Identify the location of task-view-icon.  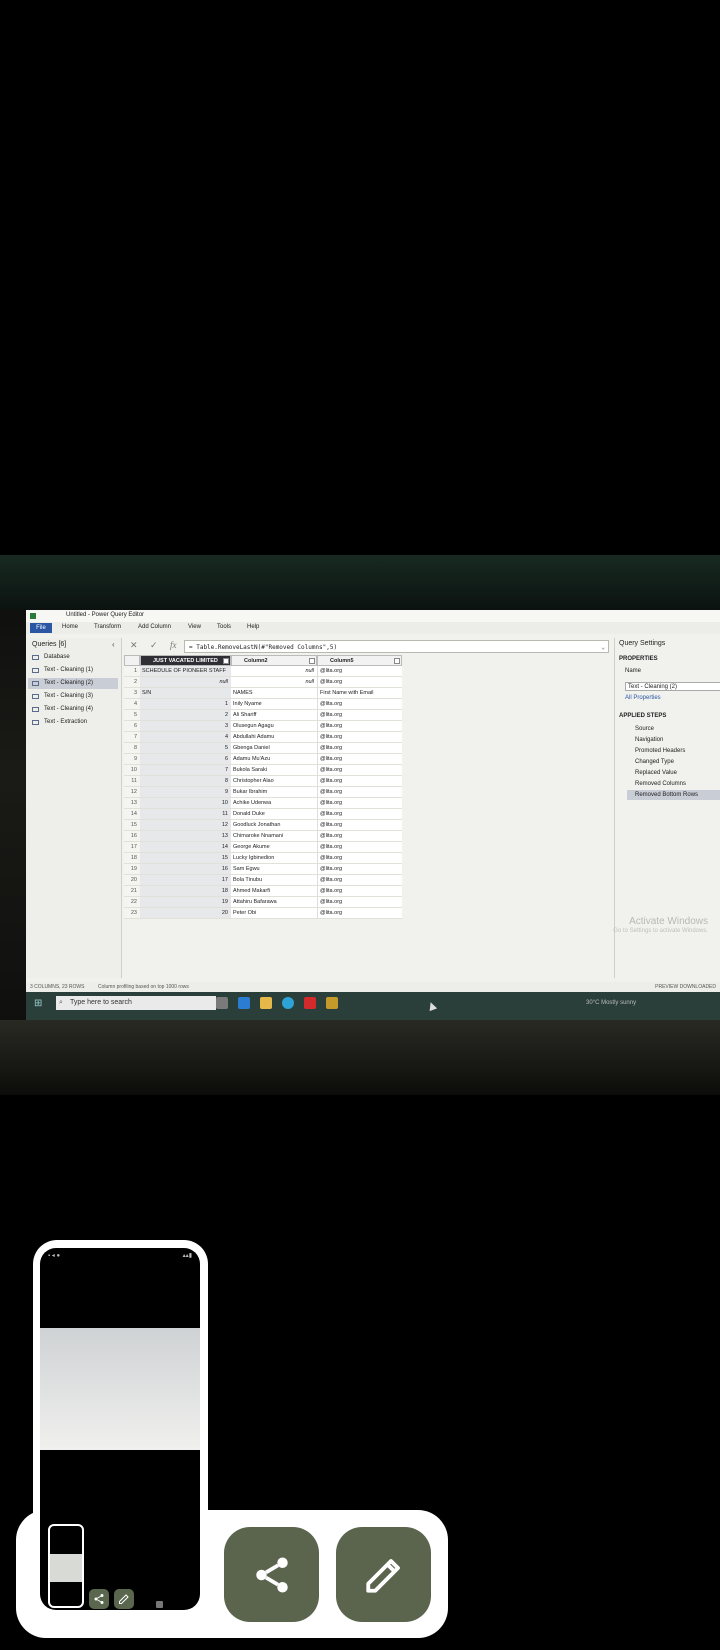
(222, 1003).